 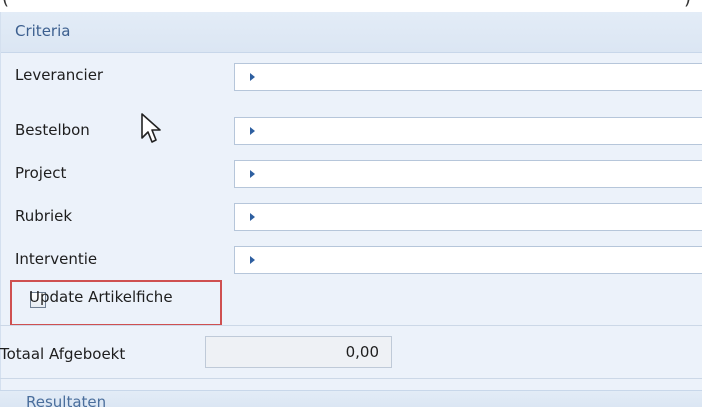 I want to click on bestelbon-lookup, so click(x=468, y=131).